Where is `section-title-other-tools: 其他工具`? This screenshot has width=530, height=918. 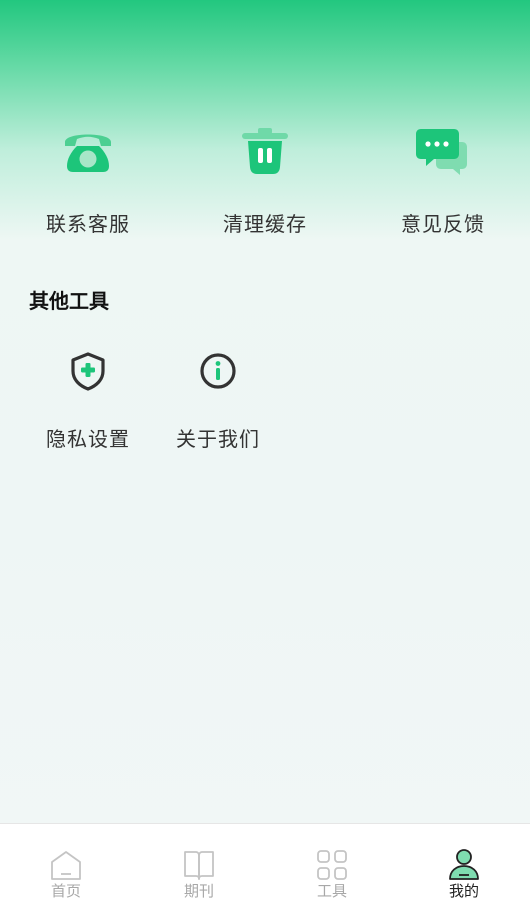
section-title-other-tools: 其他工具 is located at coordinates (69, 301).